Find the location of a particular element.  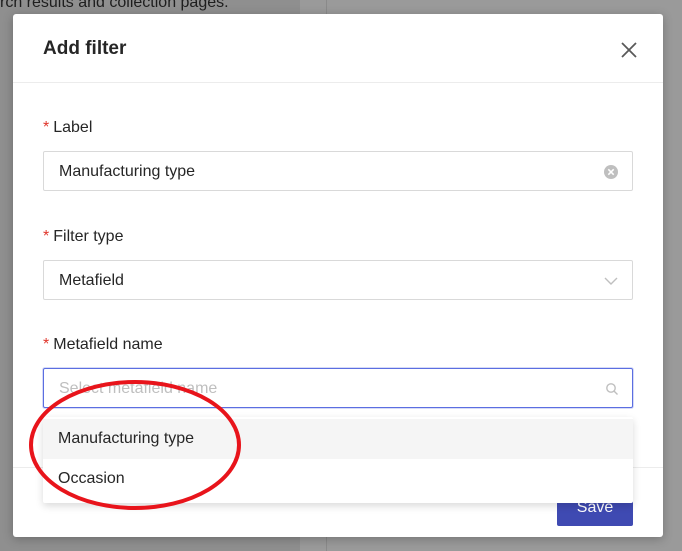

chevron-down-icon is located at coordinates (611, 281).